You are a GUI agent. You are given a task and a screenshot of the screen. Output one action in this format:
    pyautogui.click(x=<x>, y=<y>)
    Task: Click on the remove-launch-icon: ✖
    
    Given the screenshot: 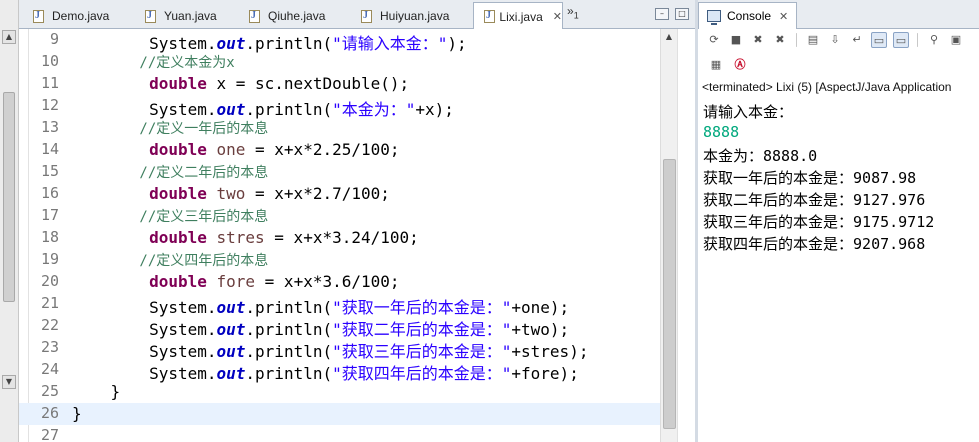 What is the action you would take?
    pyautogui.click(x=758, y=40)
    